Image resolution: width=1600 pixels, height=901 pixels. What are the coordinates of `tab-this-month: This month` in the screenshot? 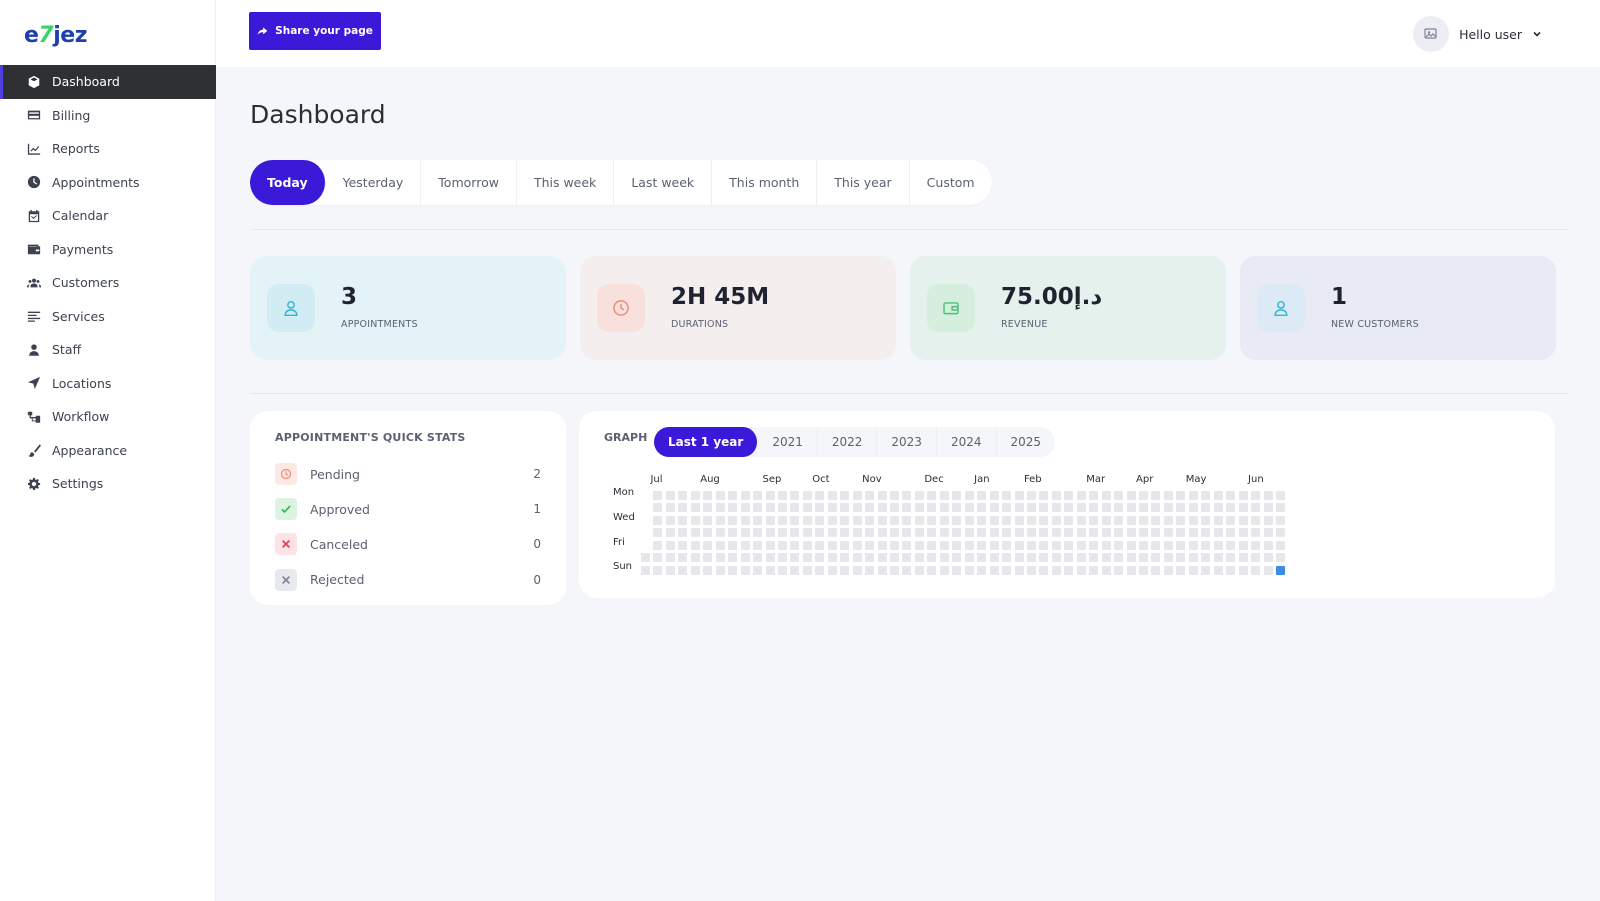 It's located at (765, 182).